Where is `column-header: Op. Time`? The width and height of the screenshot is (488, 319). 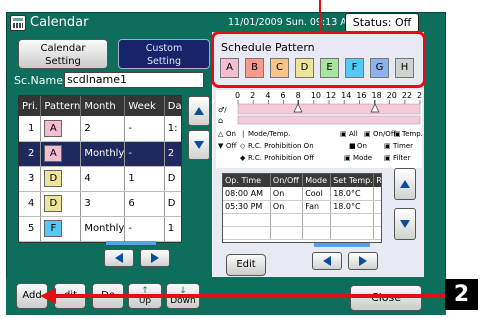 column-header: Op. Time is located at coordinates (247, 180).